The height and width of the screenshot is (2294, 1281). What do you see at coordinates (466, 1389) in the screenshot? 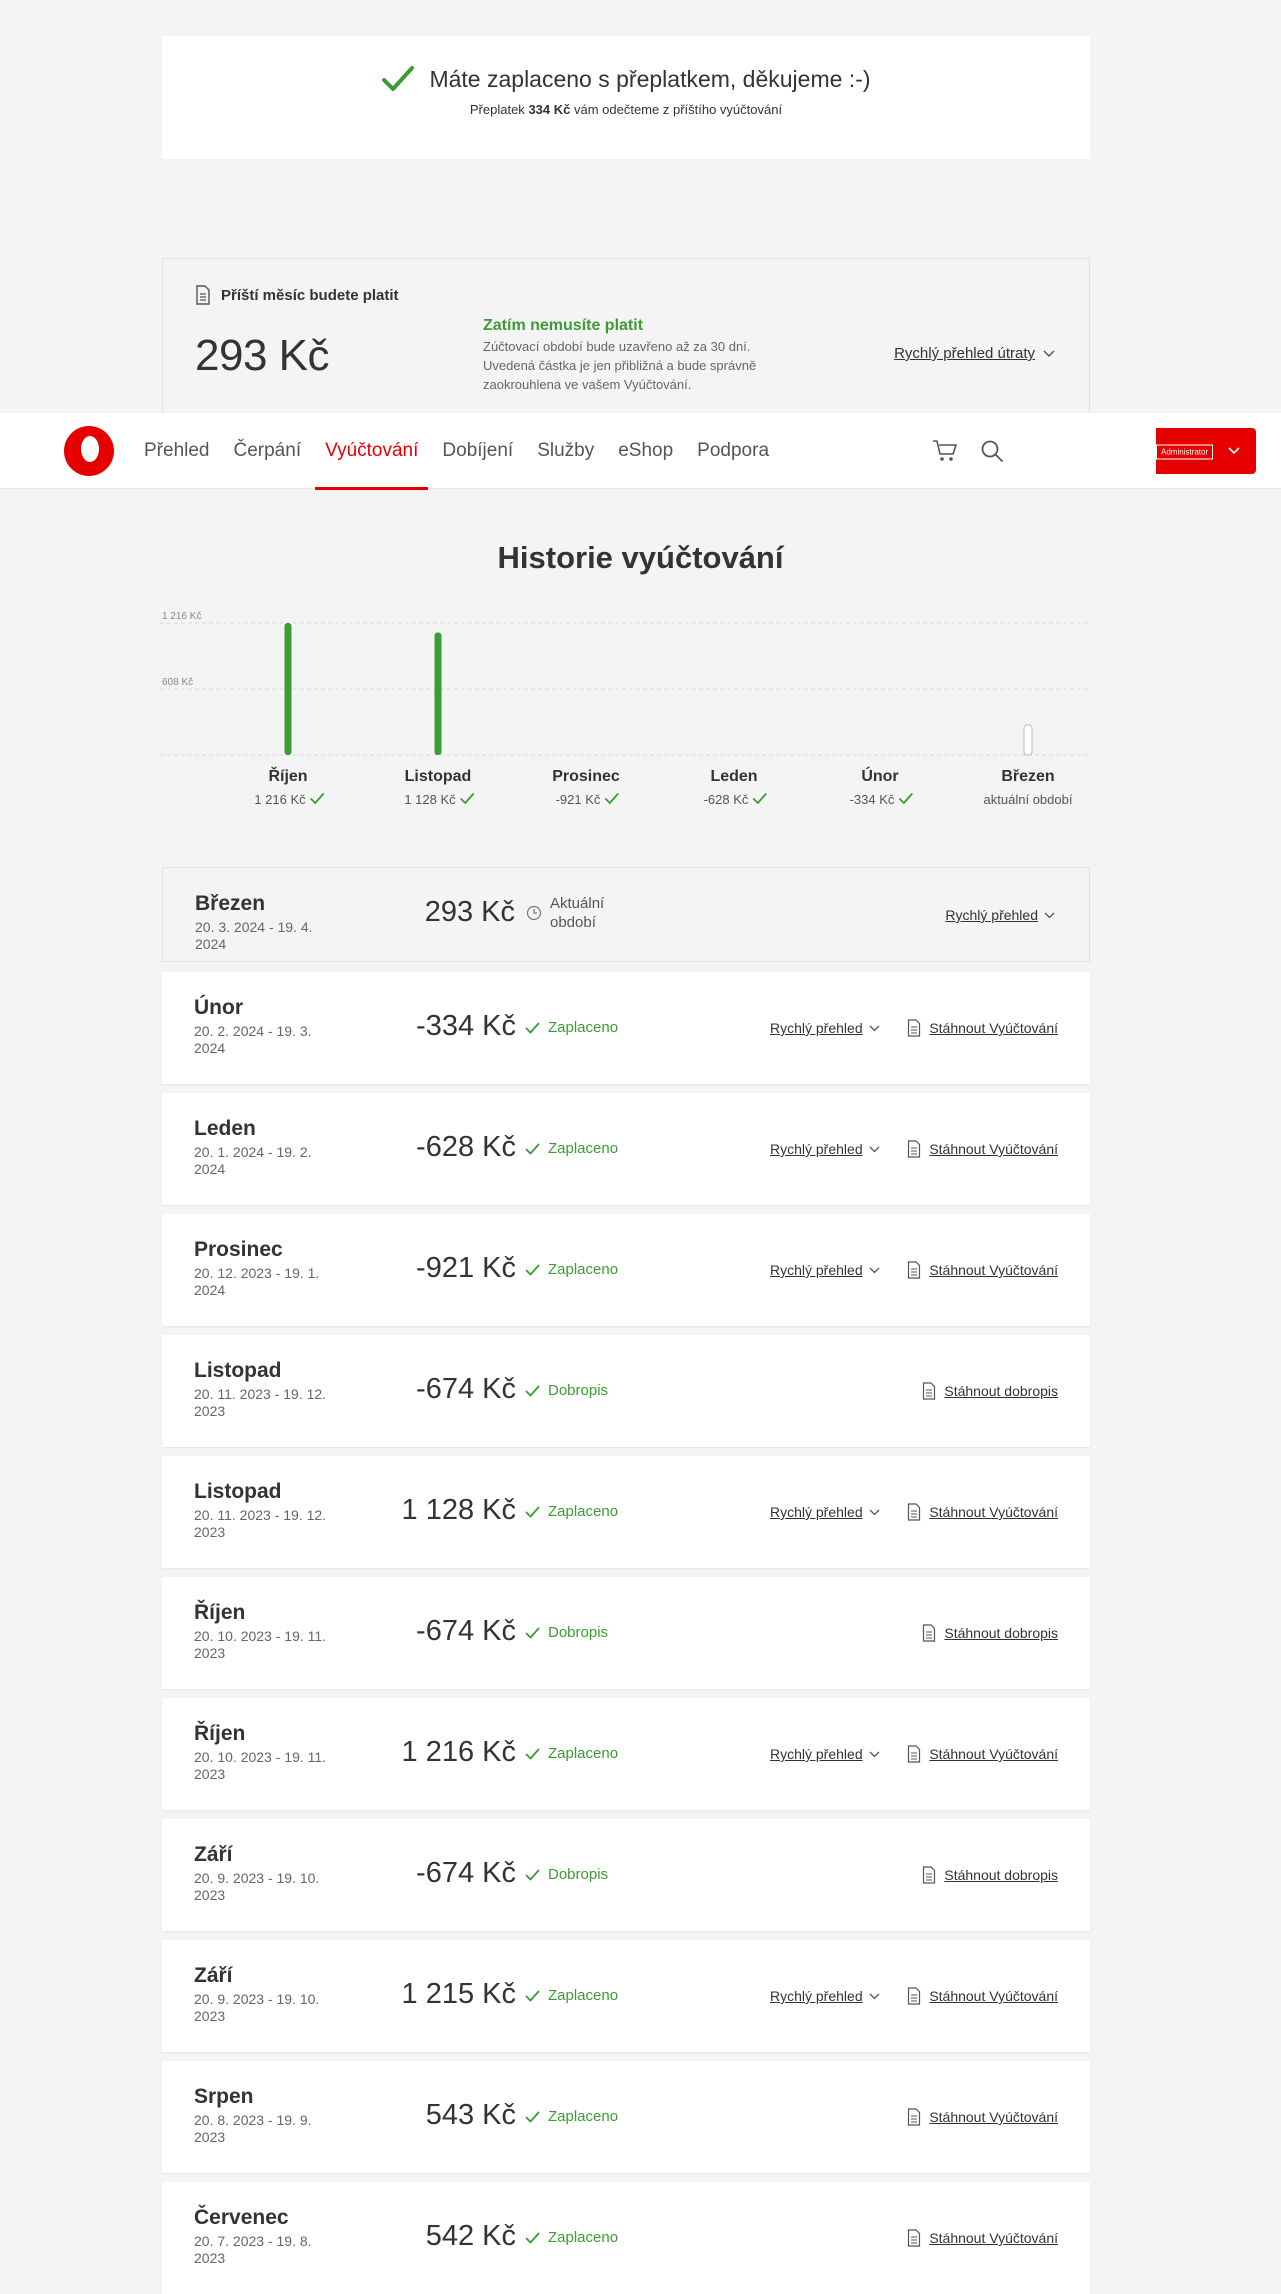
I see `row-amount: -674 Kč` at bounding box center [466, 1389].